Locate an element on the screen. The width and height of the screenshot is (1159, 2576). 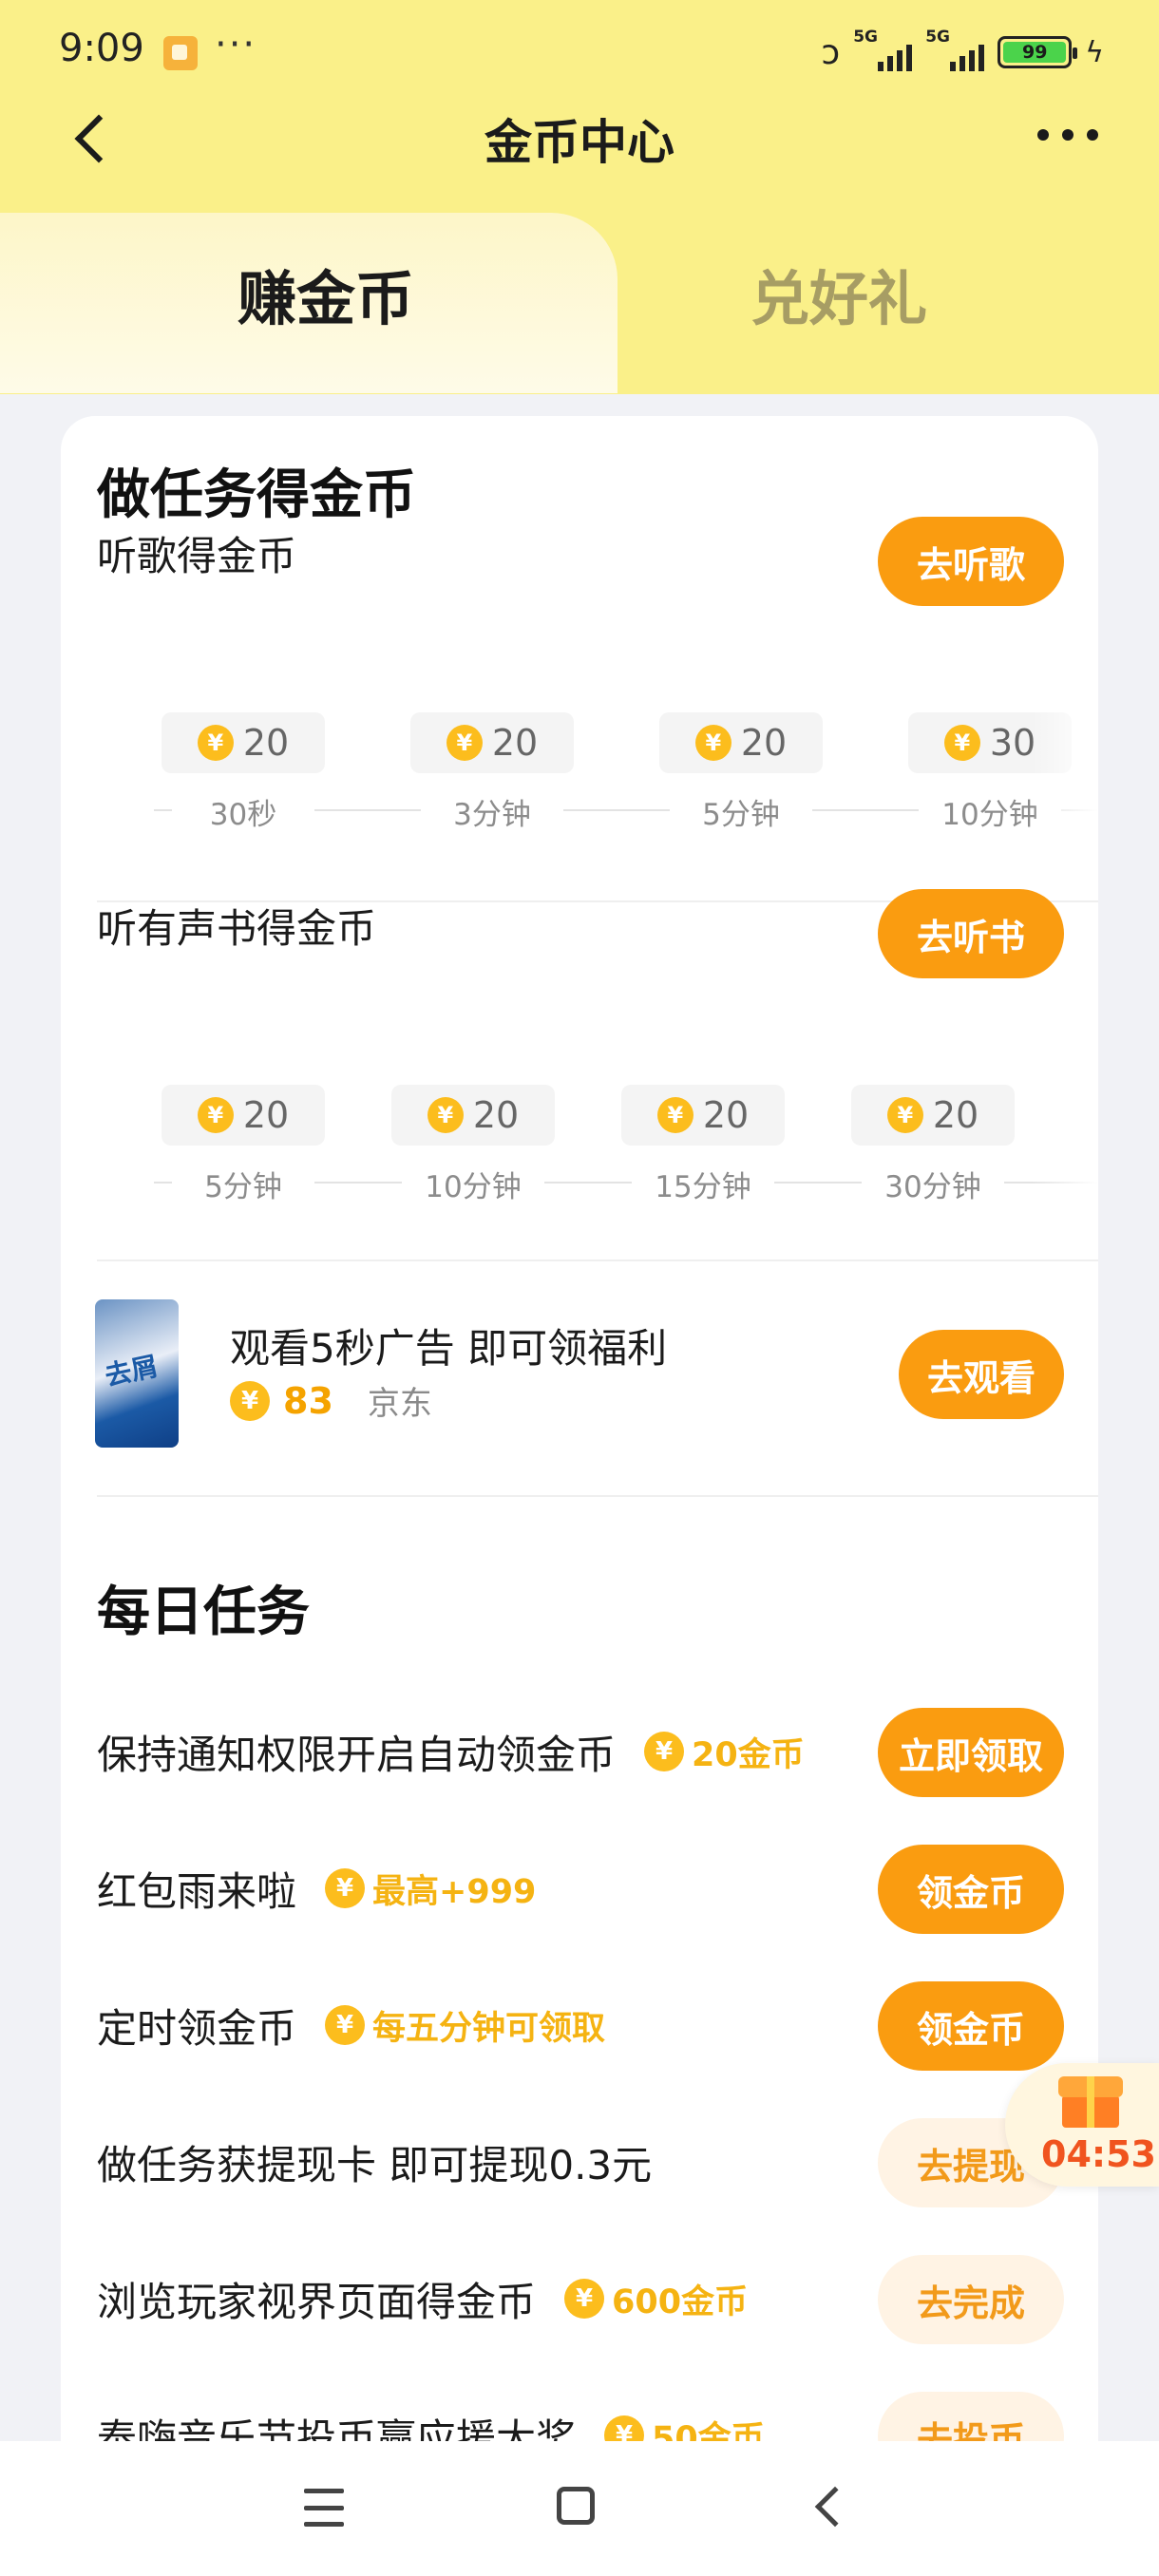
reward-duration: 15分钟 is located at coordinates (703, 1184).